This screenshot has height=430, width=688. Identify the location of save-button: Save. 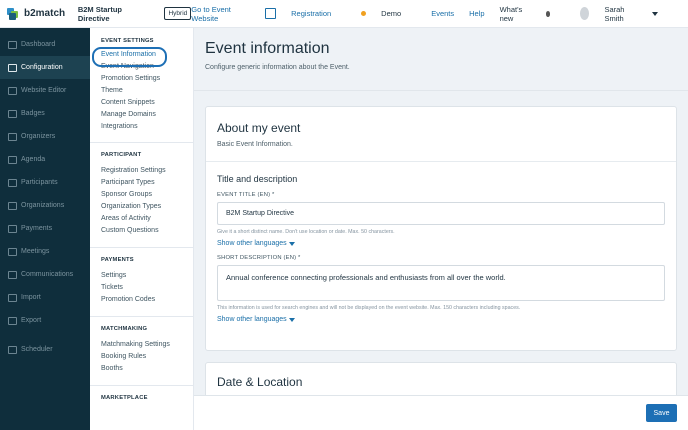
(661, 413).